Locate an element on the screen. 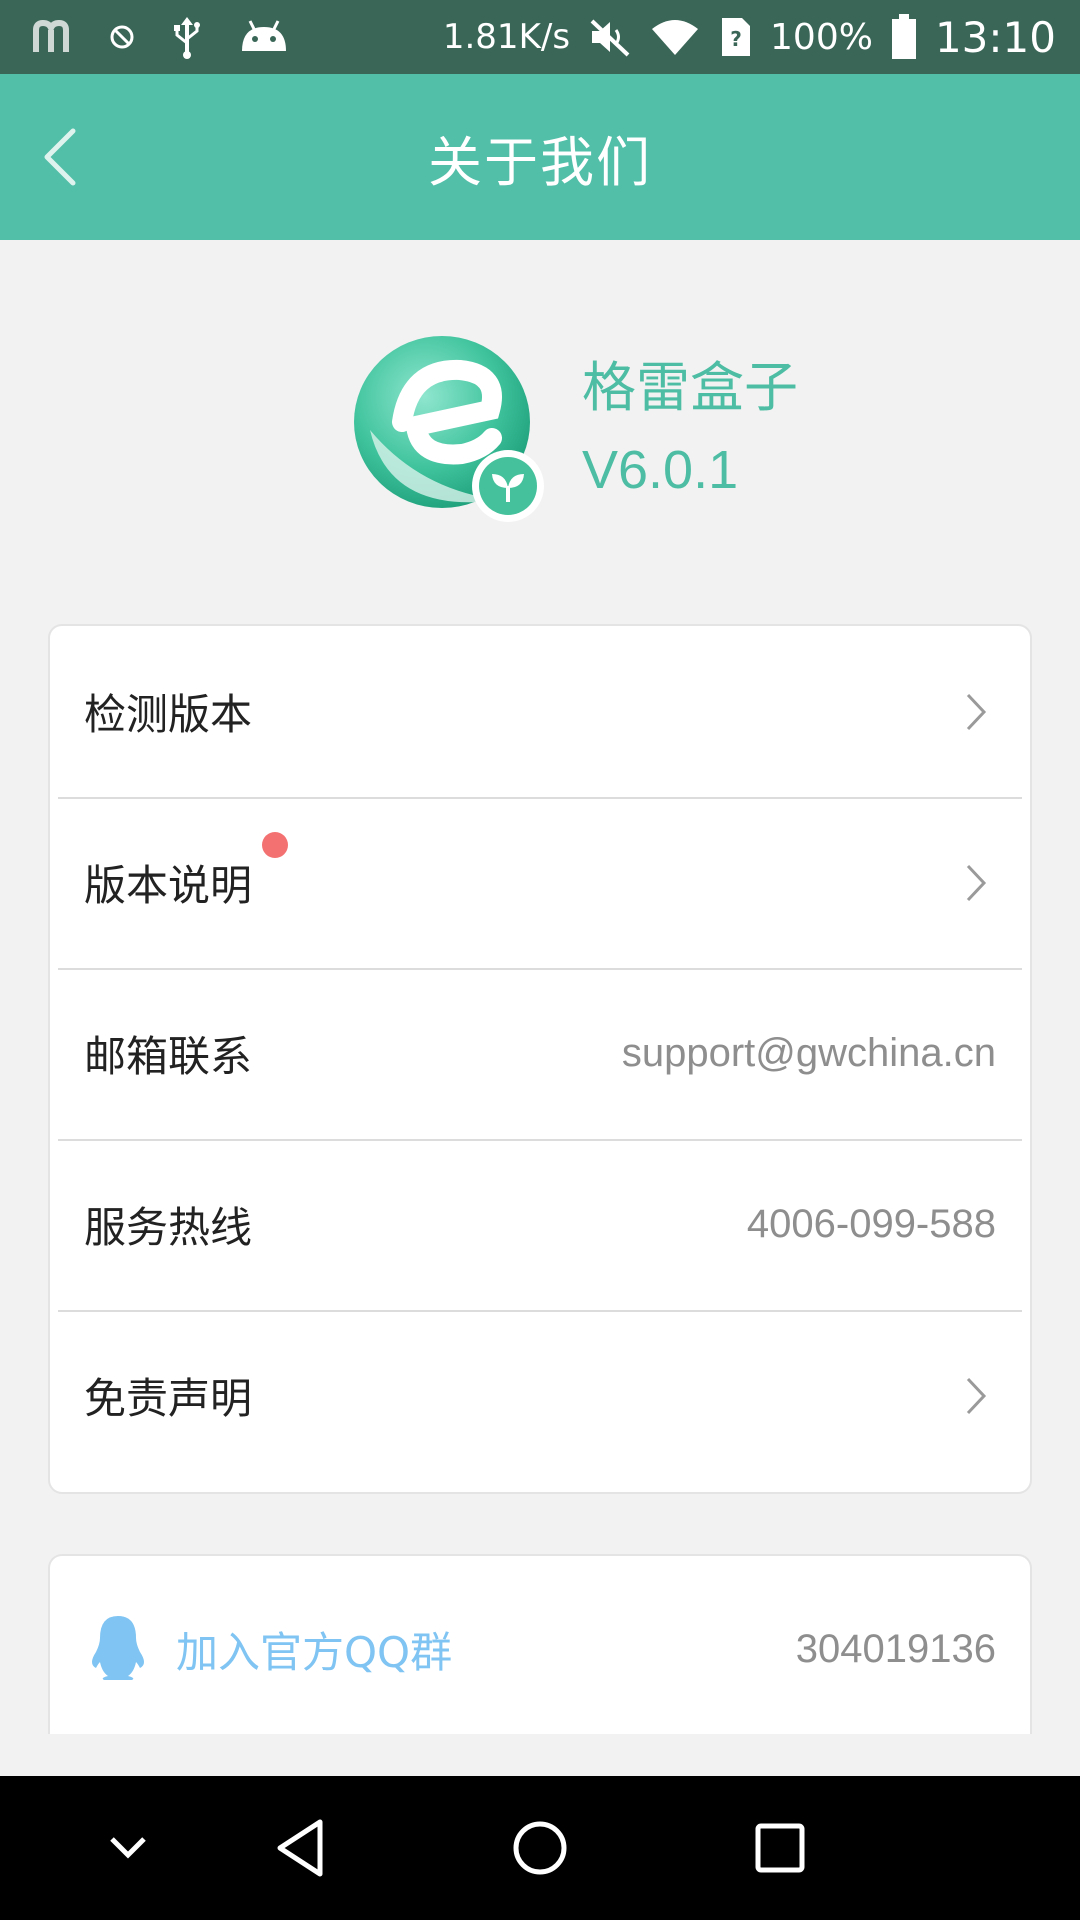 Image resolution: width=1080 pixels, height=1920 pixels. chevron-down-icon is located at coordinates (128, 1848).